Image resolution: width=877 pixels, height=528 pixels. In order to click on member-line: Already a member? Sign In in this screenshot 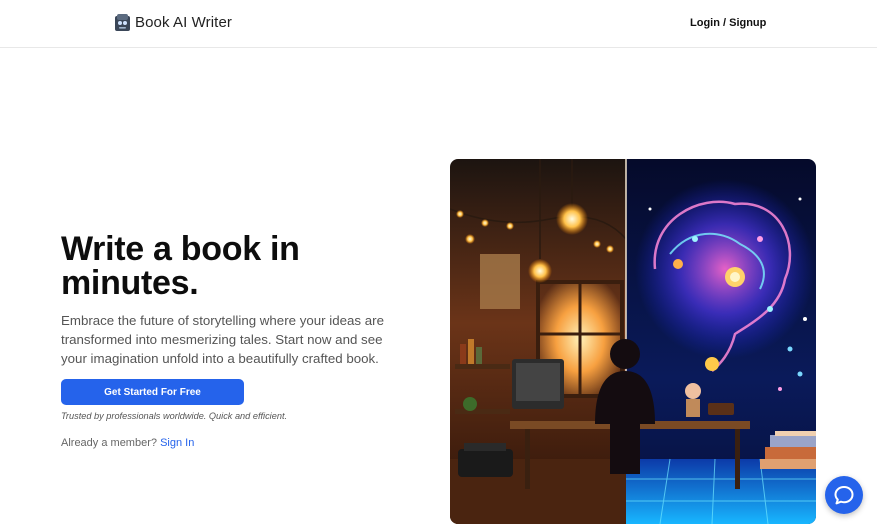, I will do `click(127, 443)`.